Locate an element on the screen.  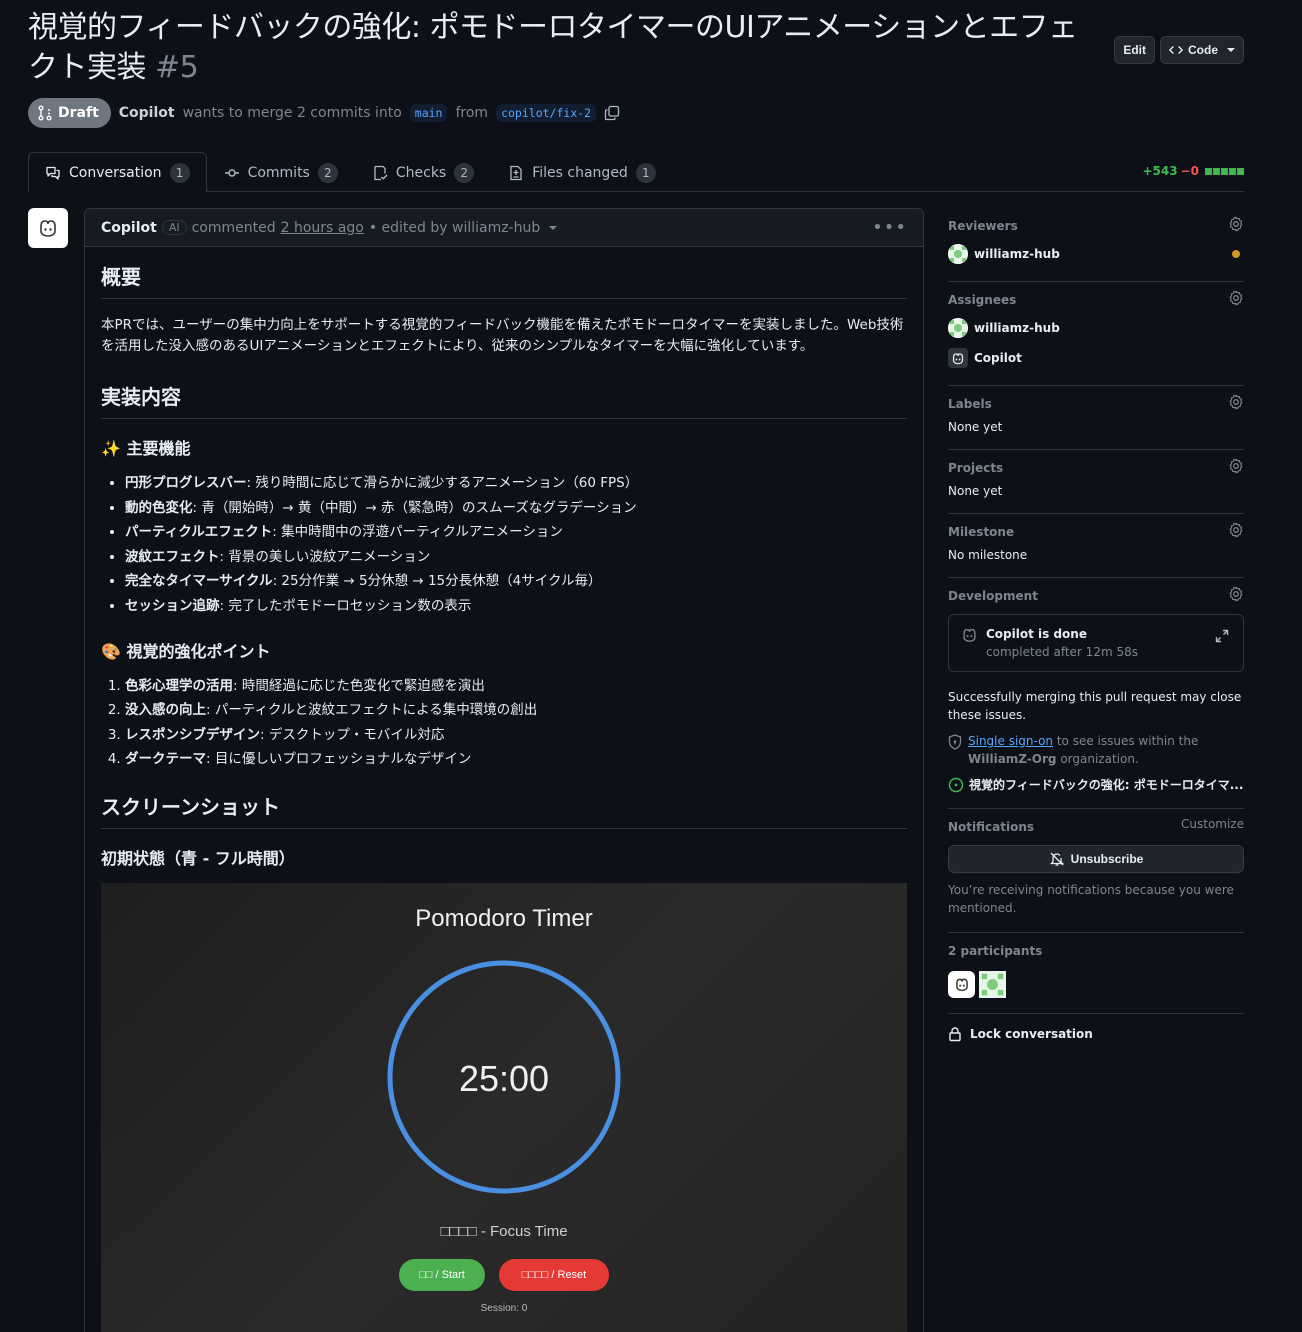
commit-icon is located at coordinates (231, 172).